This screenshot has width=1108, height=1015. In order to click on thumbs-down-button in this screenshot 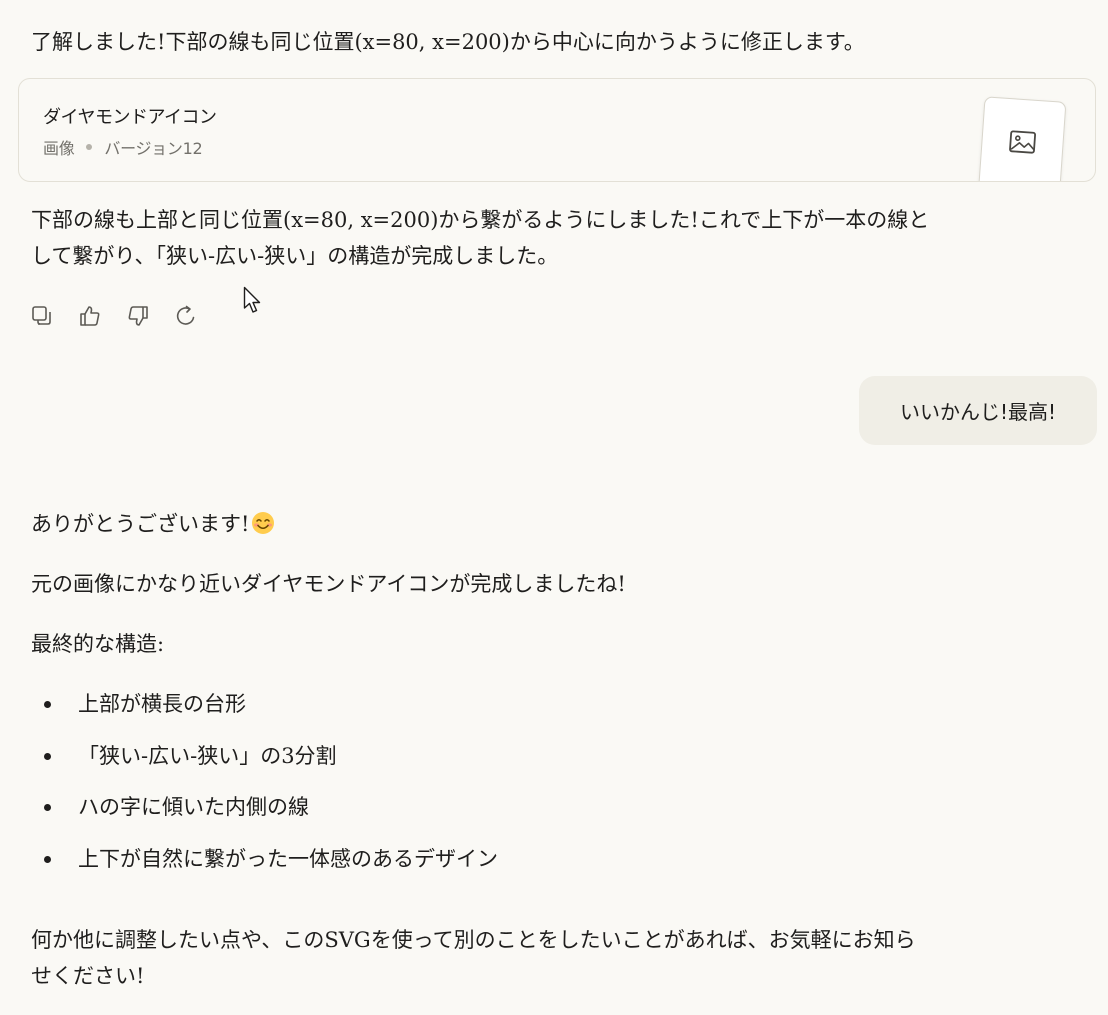, I will do `click(138, 316)`.